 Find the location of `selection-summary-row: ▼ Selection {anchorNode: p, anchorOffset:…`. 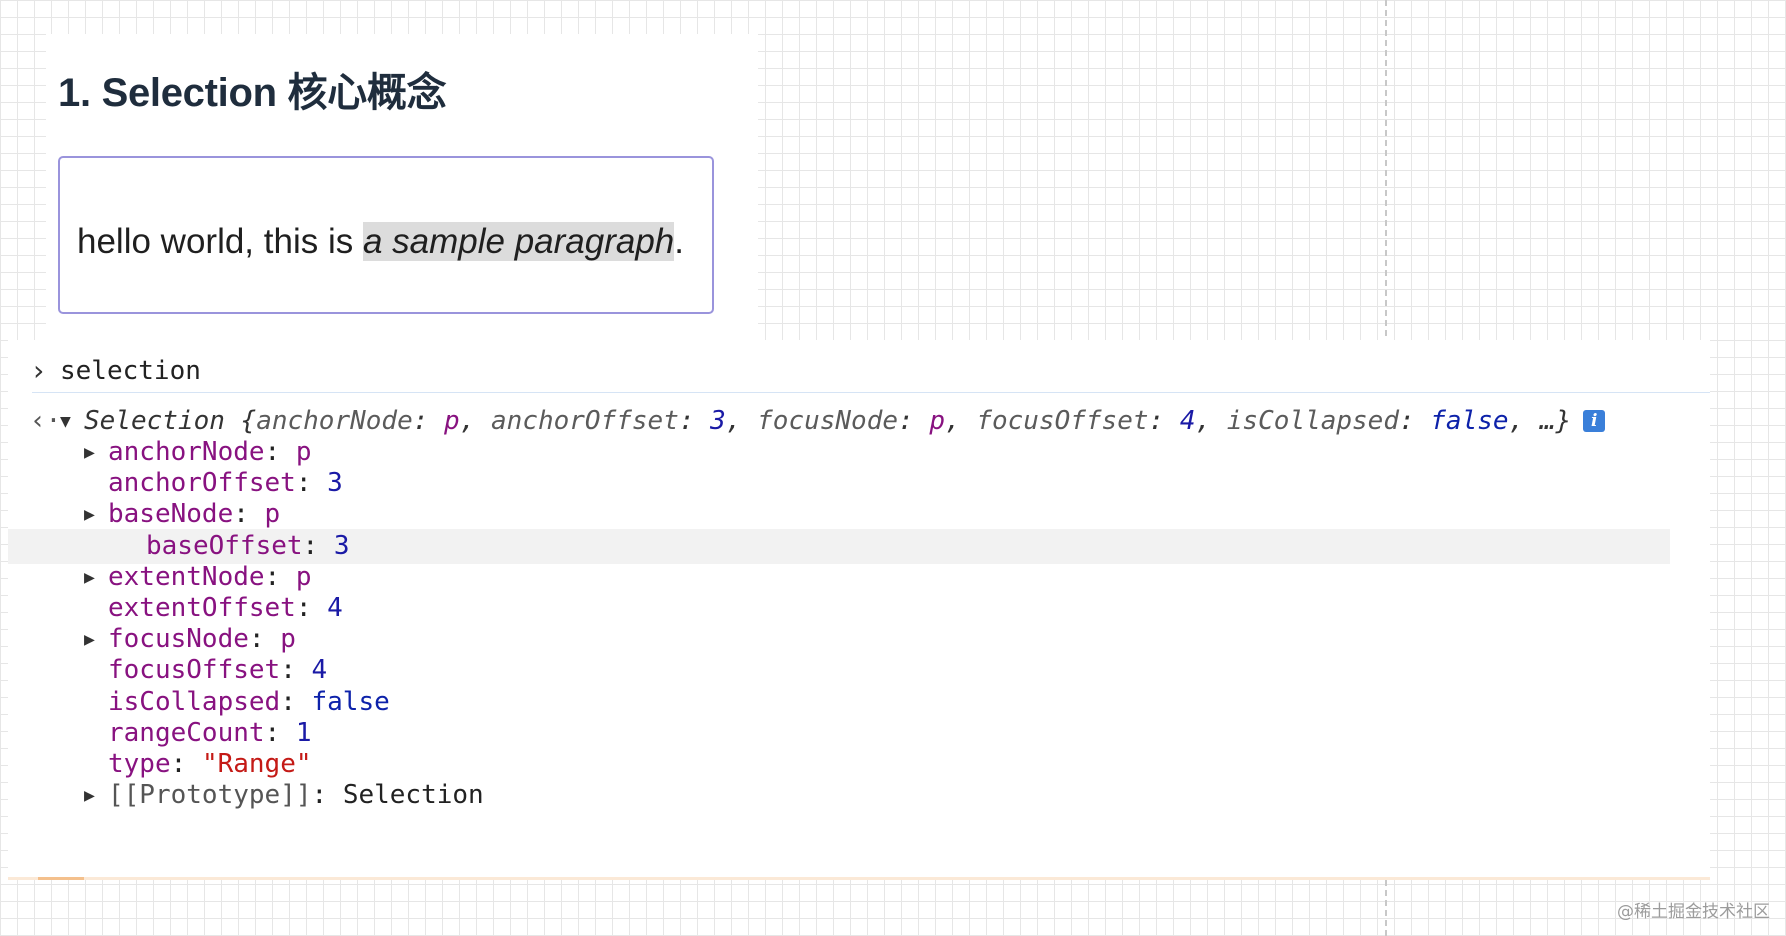

selection-summary-row: ▼ Selection {anchorNode: p, anchorOffset:… is located at coordinates (833, 421).